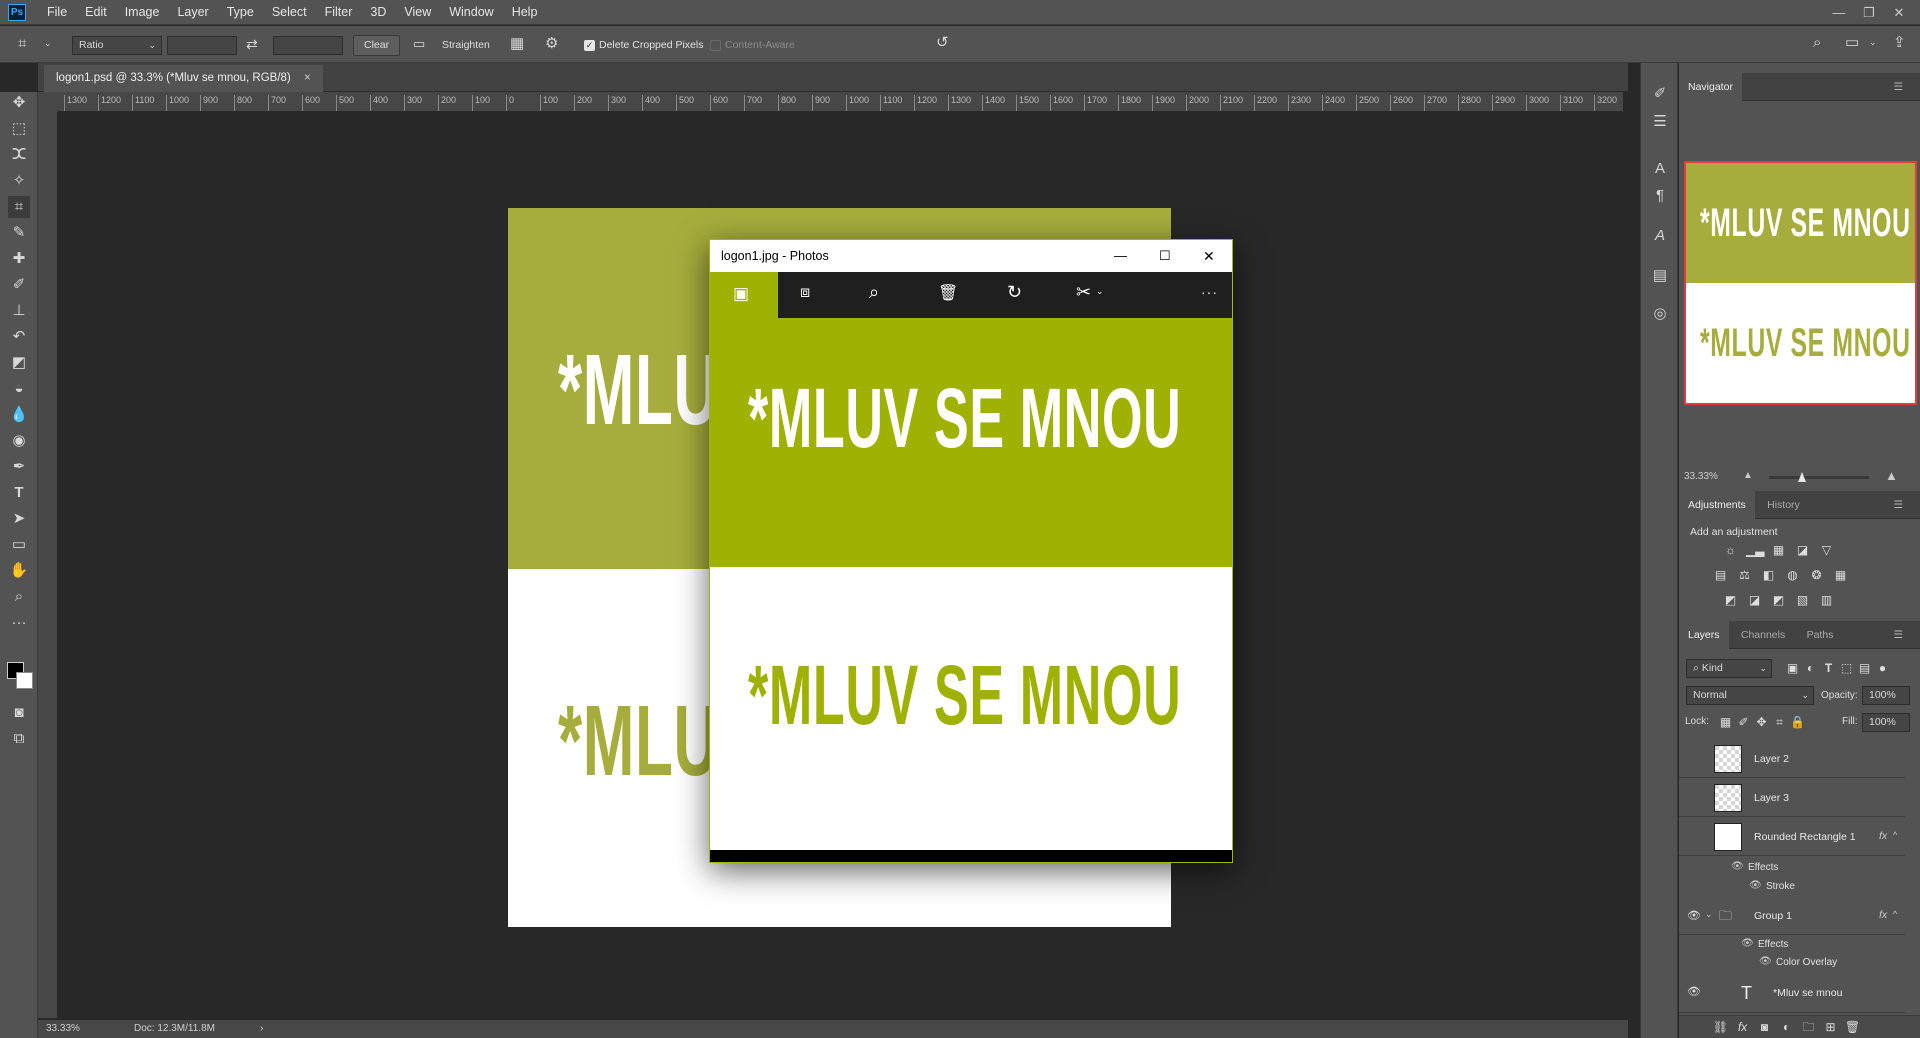 This screenshot has width=1920, height=1038. What do you see at coordinates (744, 295) in the screenshot?
I see `photos-view-button: ▣` at bounding box center [744, 295].